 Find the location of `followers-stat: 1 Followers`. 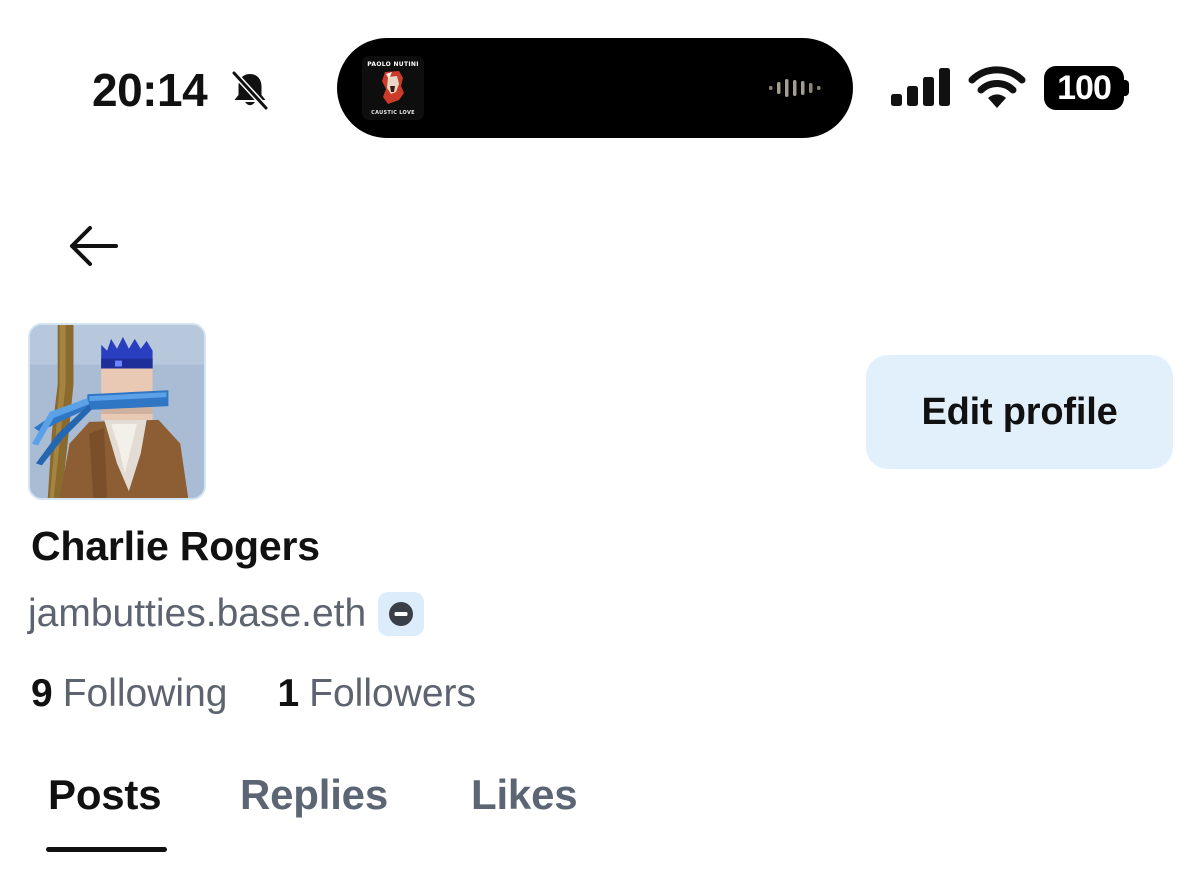

followers-stat: 1 Followers is located at coordinates (376, 694).